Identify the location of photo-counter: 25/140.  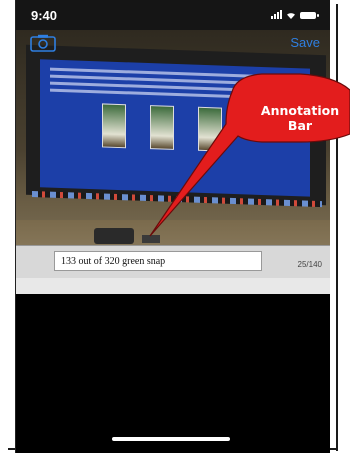
(309, 264).